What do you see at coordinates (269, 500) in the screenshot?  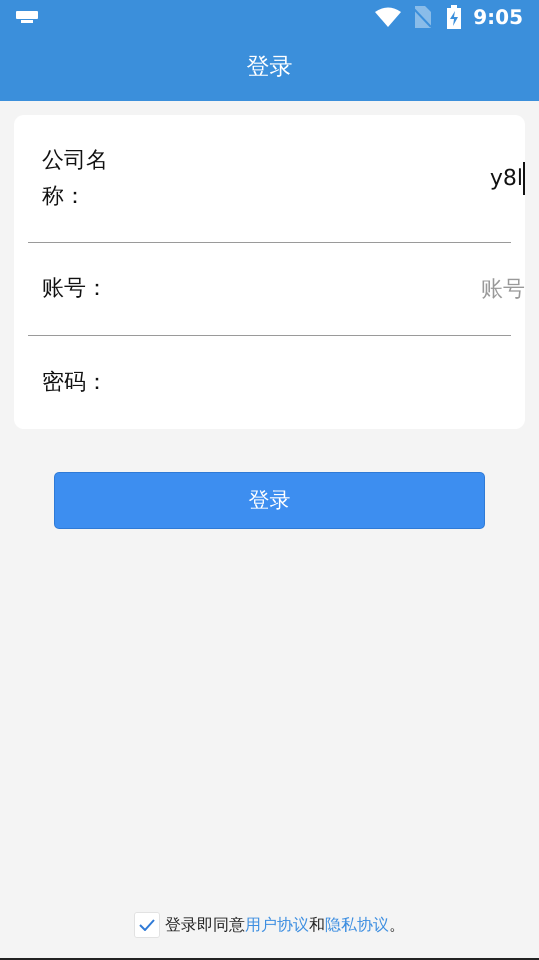 I see `login-button: 登录` at bounding box center [269, 500].